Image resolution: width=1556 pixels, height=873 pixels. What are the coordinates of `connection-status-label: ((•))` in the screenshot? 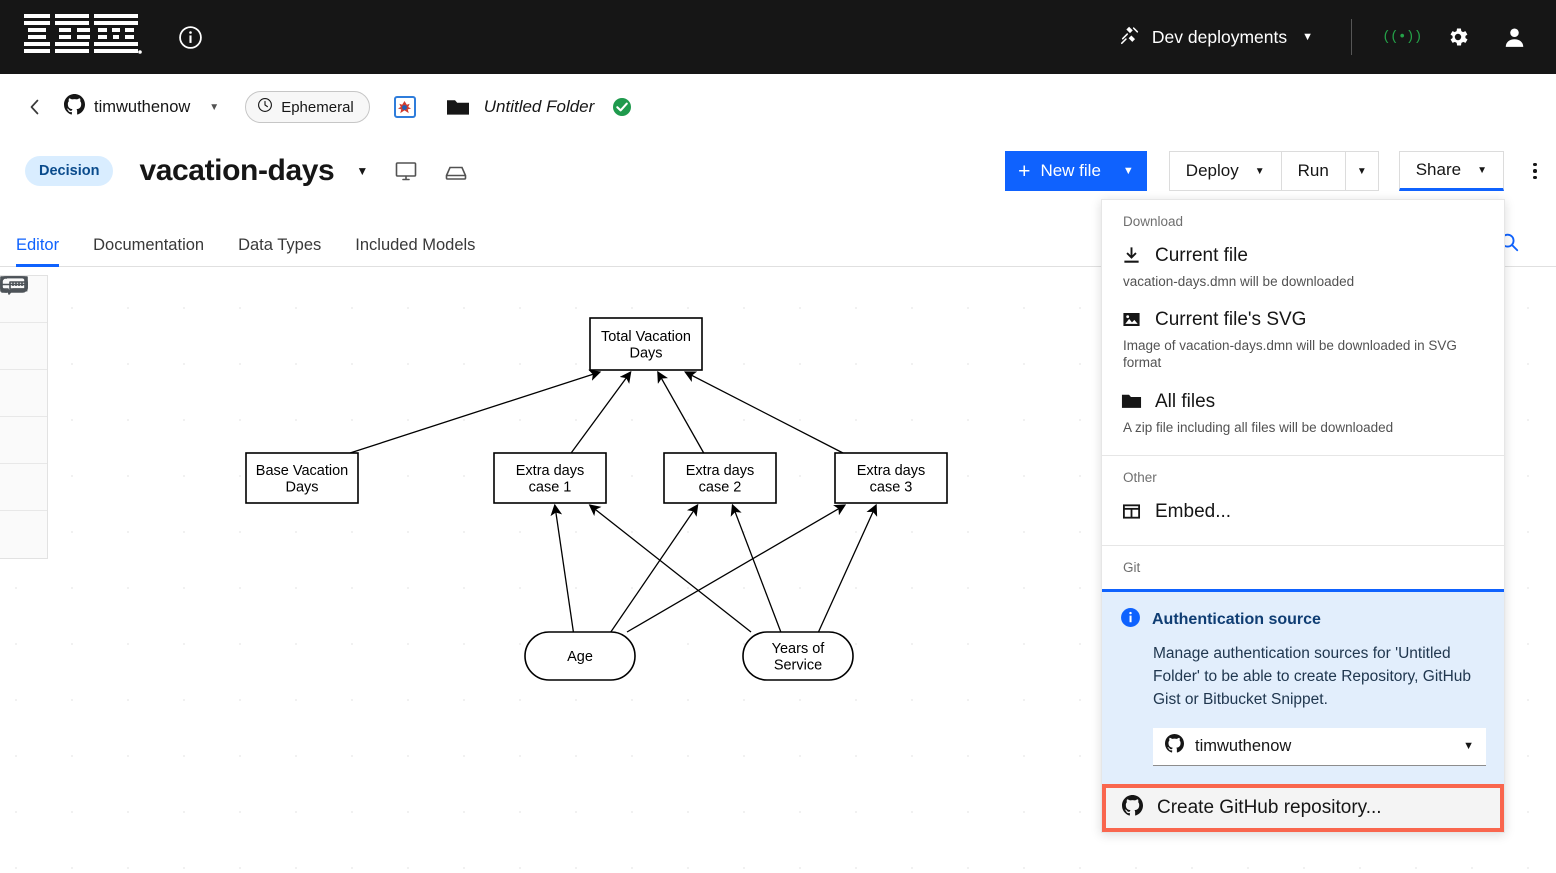 It's located at (1402, 37).